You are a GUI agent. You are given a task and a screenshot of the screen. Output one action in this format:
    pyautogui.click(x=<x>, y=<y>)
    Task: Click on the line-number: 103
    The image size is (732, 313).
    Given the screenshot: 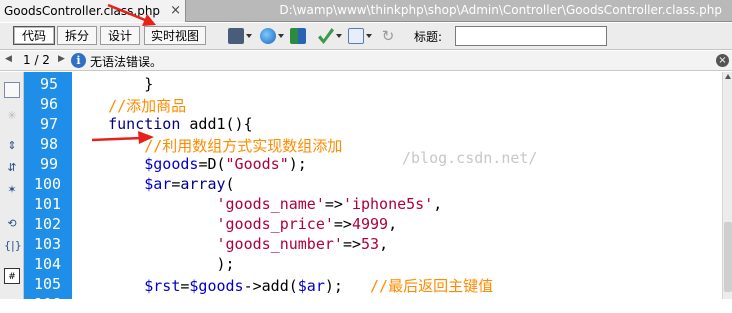 What is the action you would take?
    pyautogui.click(x=48, y=244)
    